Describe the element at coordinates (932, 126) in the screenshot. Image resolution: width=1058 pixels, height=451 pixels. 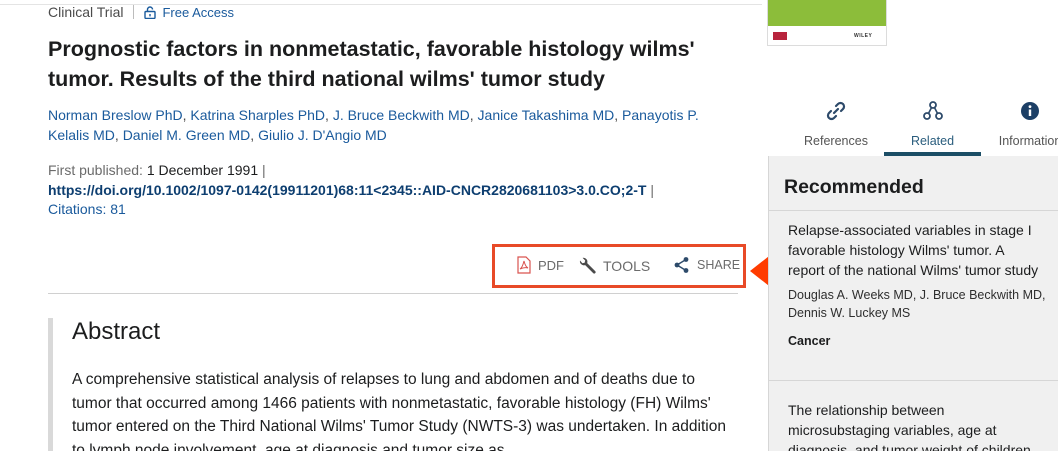
I see `tab-related: Related` at that location.